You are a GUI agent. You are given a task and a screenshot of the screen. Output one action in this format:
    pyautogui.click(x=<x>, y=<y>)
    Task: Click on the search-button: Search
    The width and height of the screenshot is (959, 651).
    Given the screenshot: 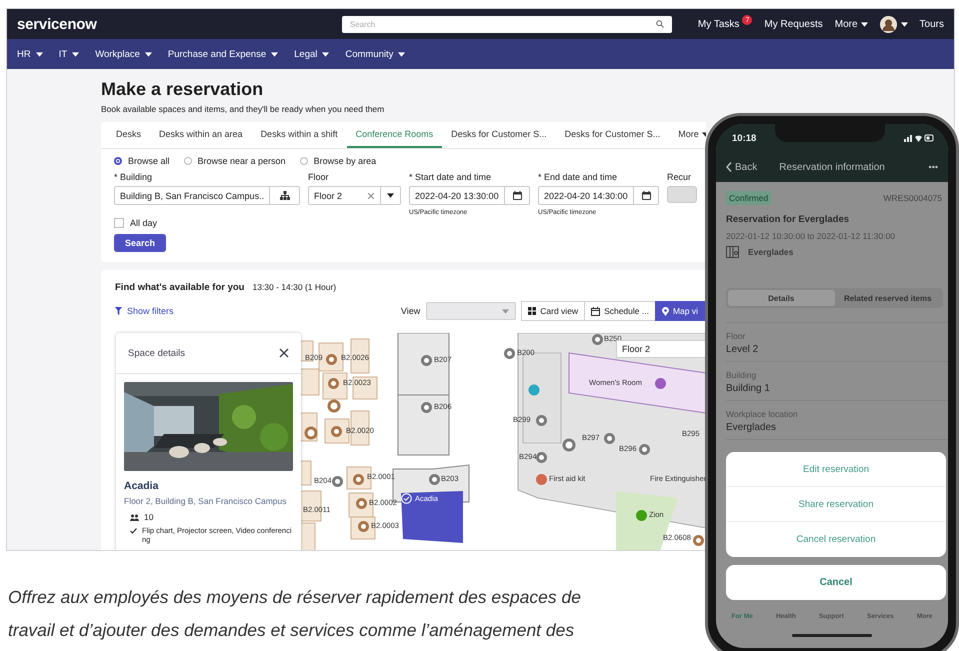 What is the action you would take?
    pyautogui.click(x=140, y=243)
    